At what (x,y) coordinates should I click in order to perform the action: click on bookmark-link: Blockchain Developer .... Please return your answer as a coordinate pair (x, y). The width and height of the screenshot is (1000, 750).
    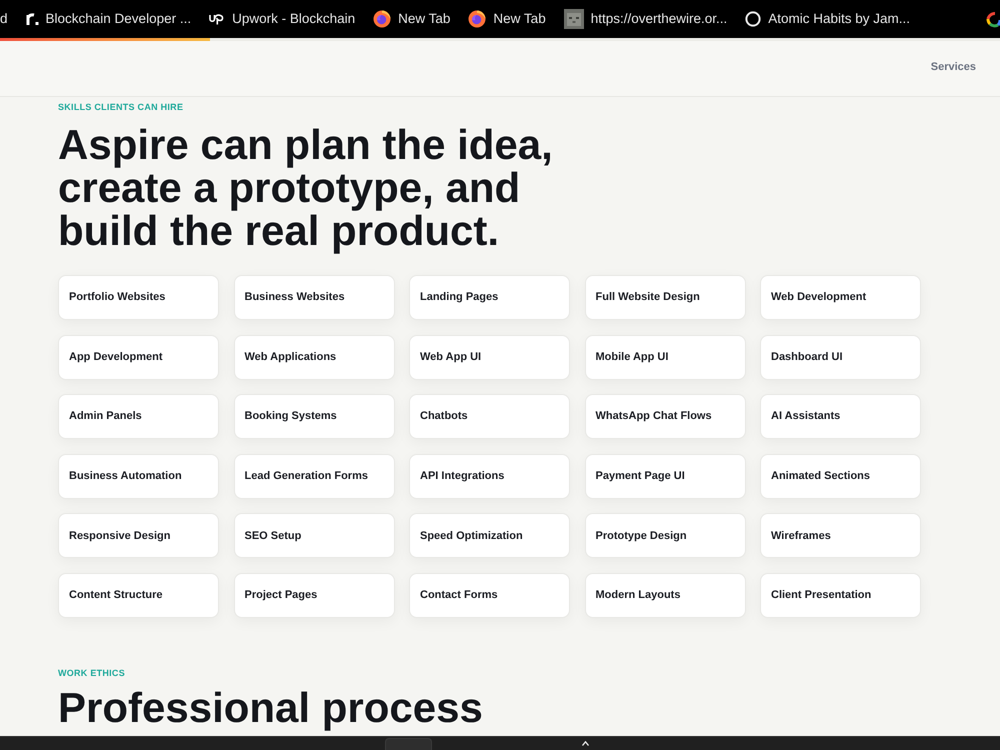
    Looking at the image, I should click on (109, 19).